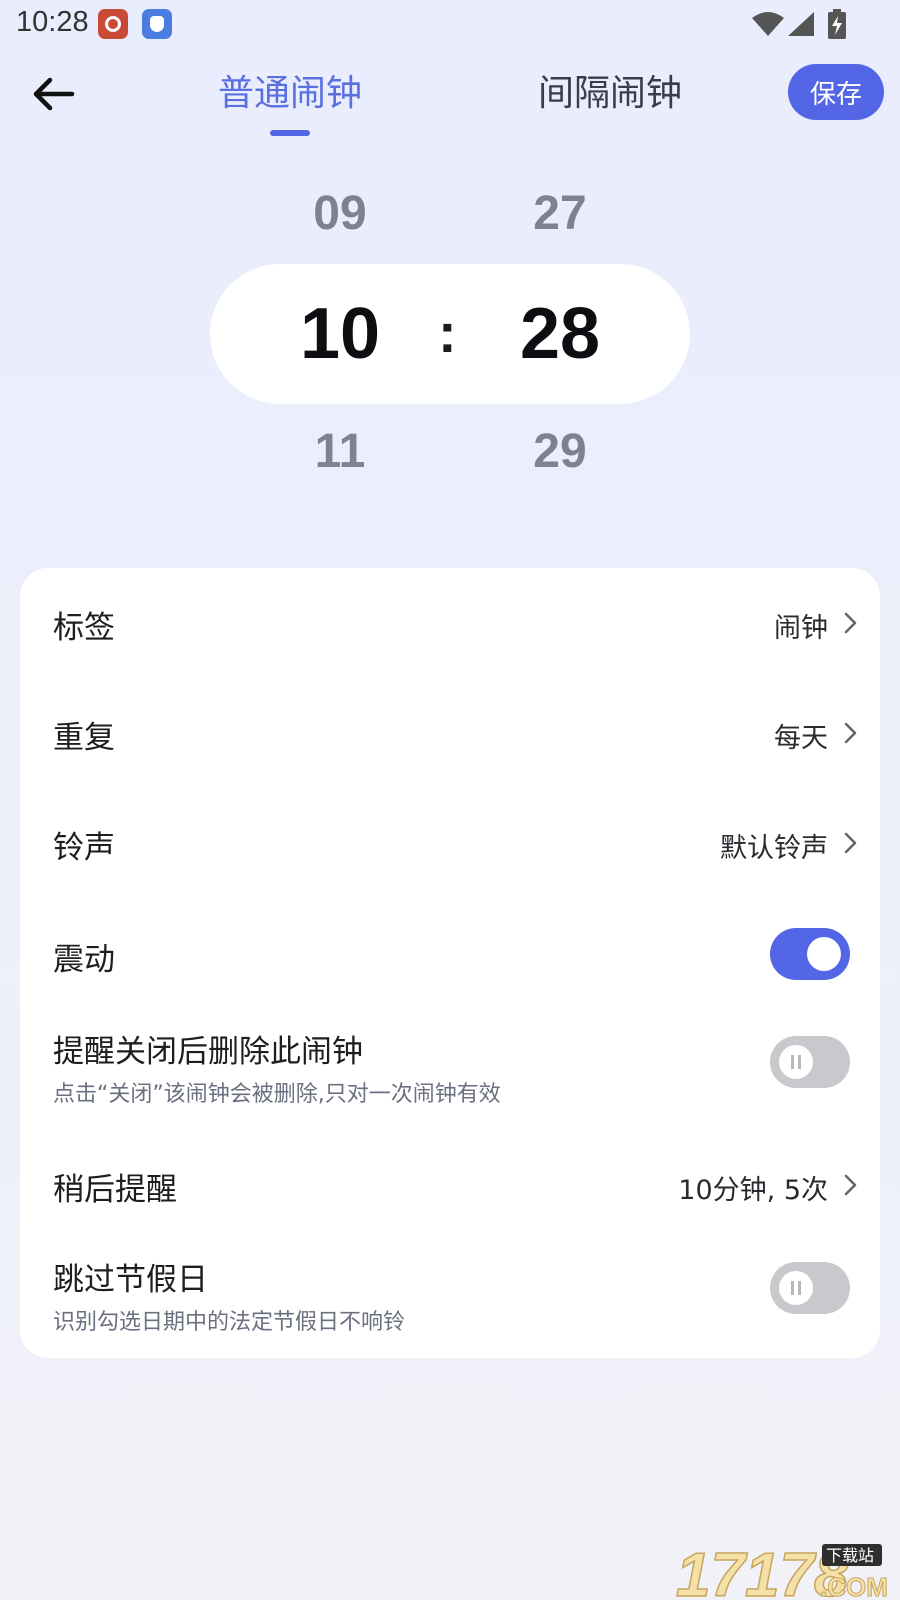 This screenshot has width=900, height=1600. I want to click on battery-charging-icon, so click(837, 24).